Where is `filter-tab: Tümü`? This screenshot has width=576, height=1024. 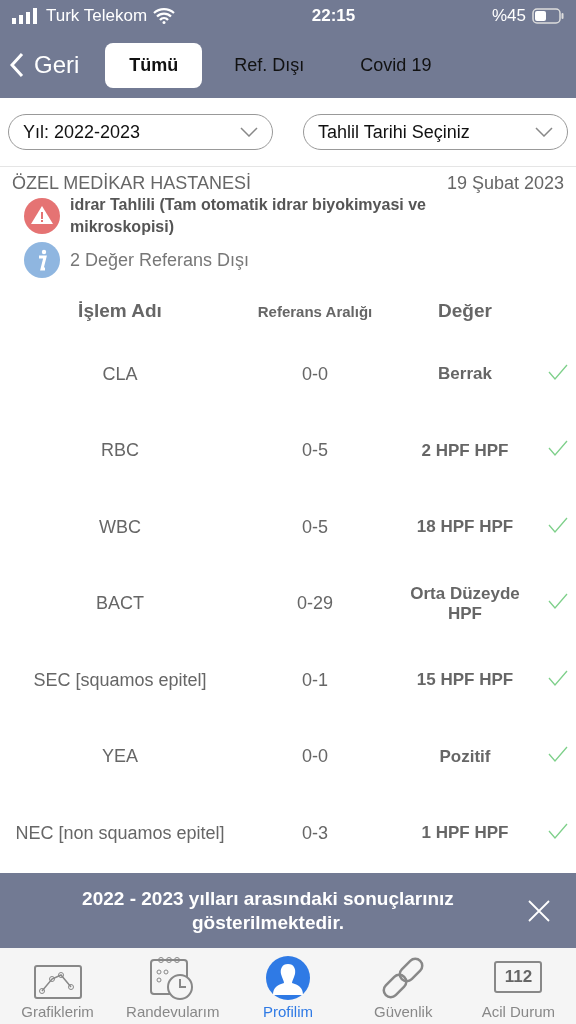 filter-tab: Tümü is located at coordinates (154, 65).